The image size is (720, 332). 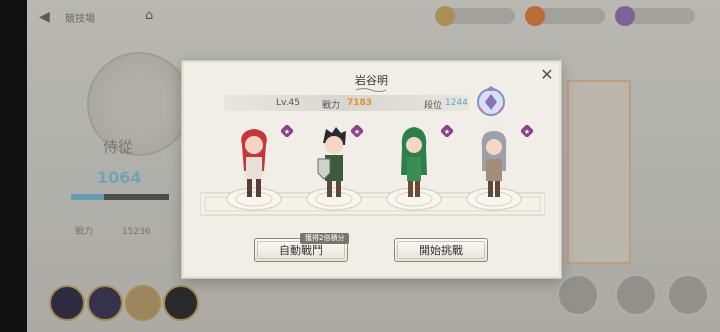 I want to click on double-points-tip: 獲得2倍積分, so click(x=325, y=238).